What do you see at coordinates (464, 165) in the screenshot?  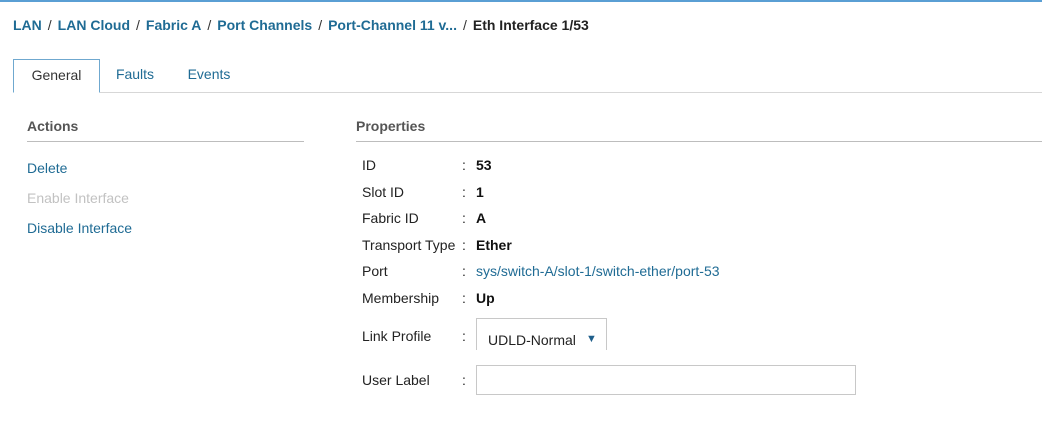 I see `id-colon: :` at bounding box center [464, 165].